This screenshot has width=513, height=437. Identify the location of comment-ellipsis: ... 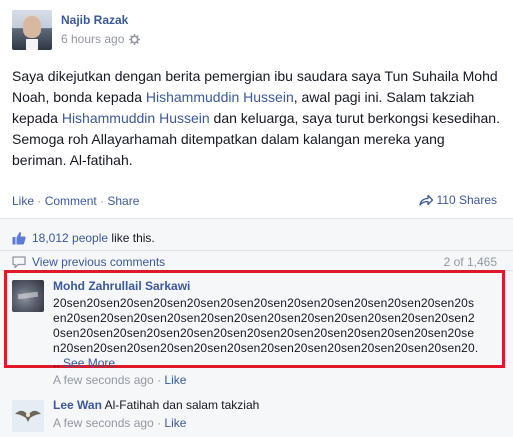
(58, 363).